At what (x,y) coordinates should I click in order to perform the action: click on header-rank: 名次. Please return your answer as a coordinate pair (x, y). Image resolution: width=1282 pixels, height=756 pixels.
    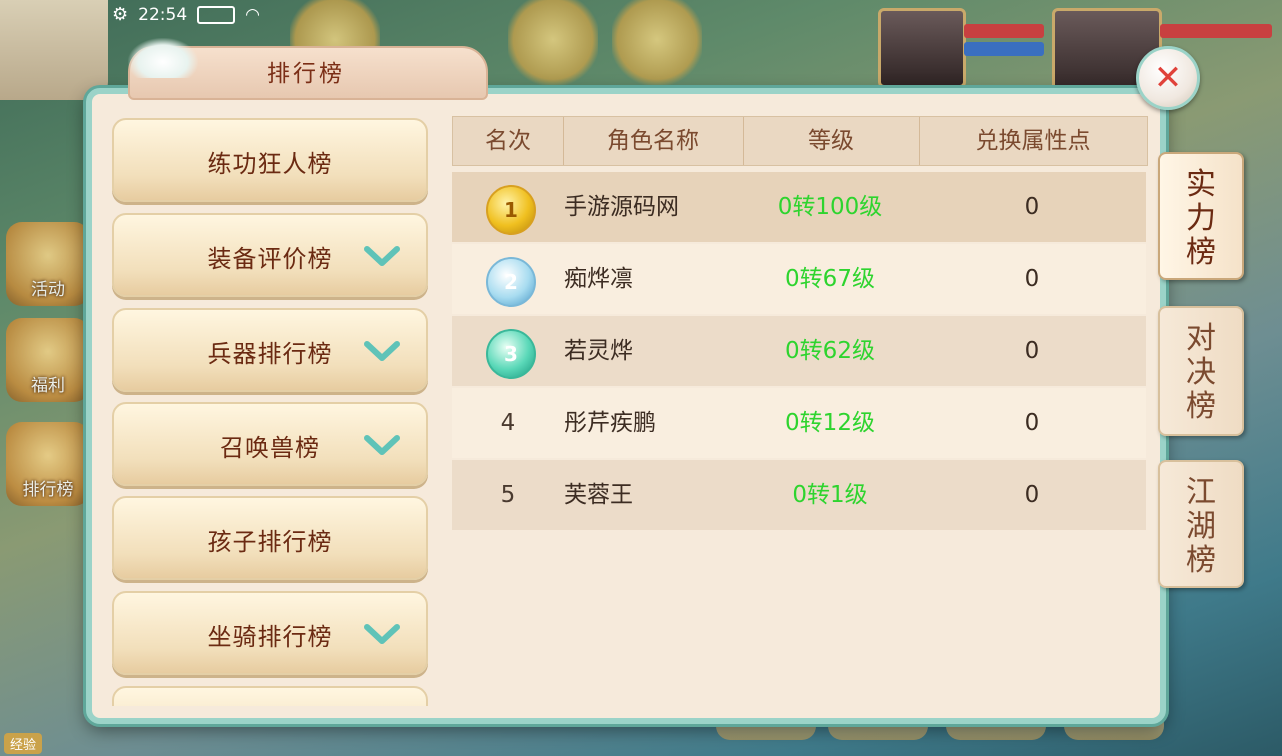
    Looking at the image, I should click on (508, 141).